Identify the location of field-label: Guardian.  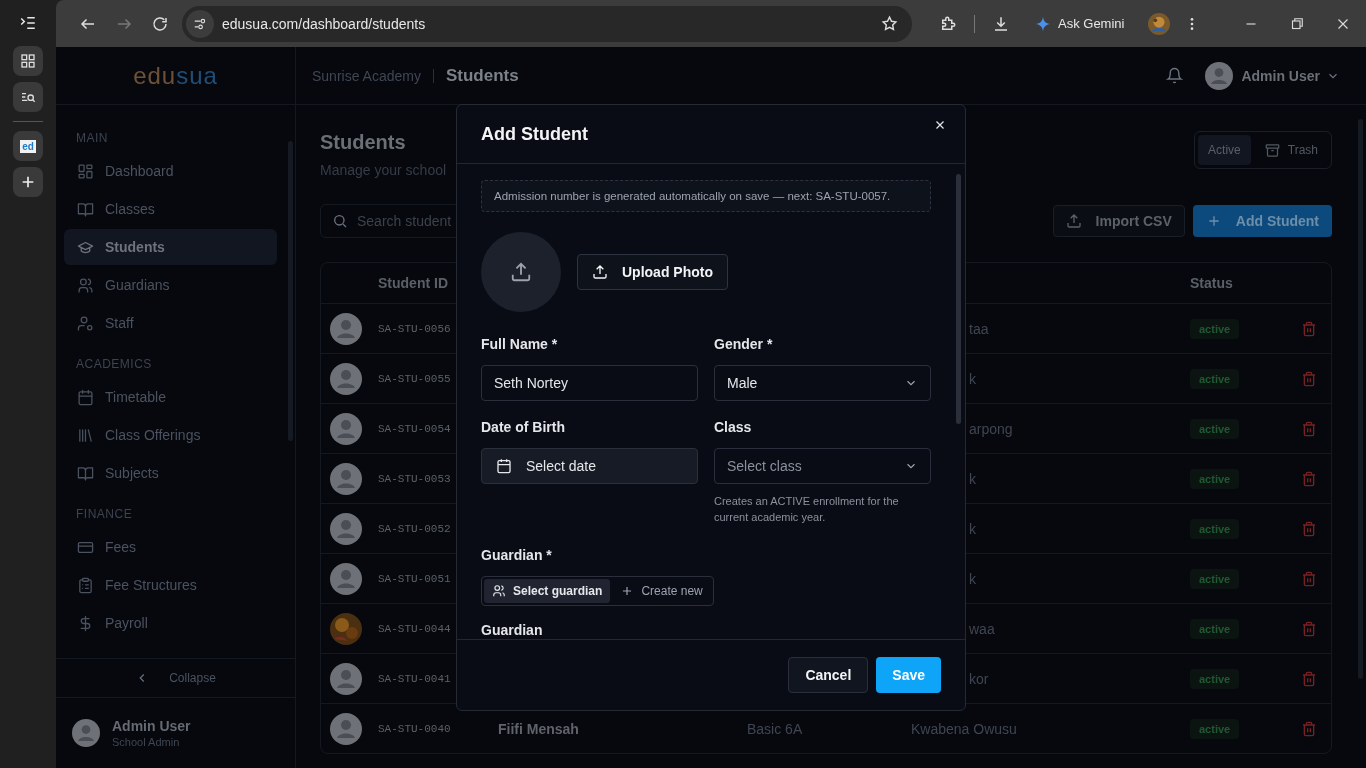
(512, 630).